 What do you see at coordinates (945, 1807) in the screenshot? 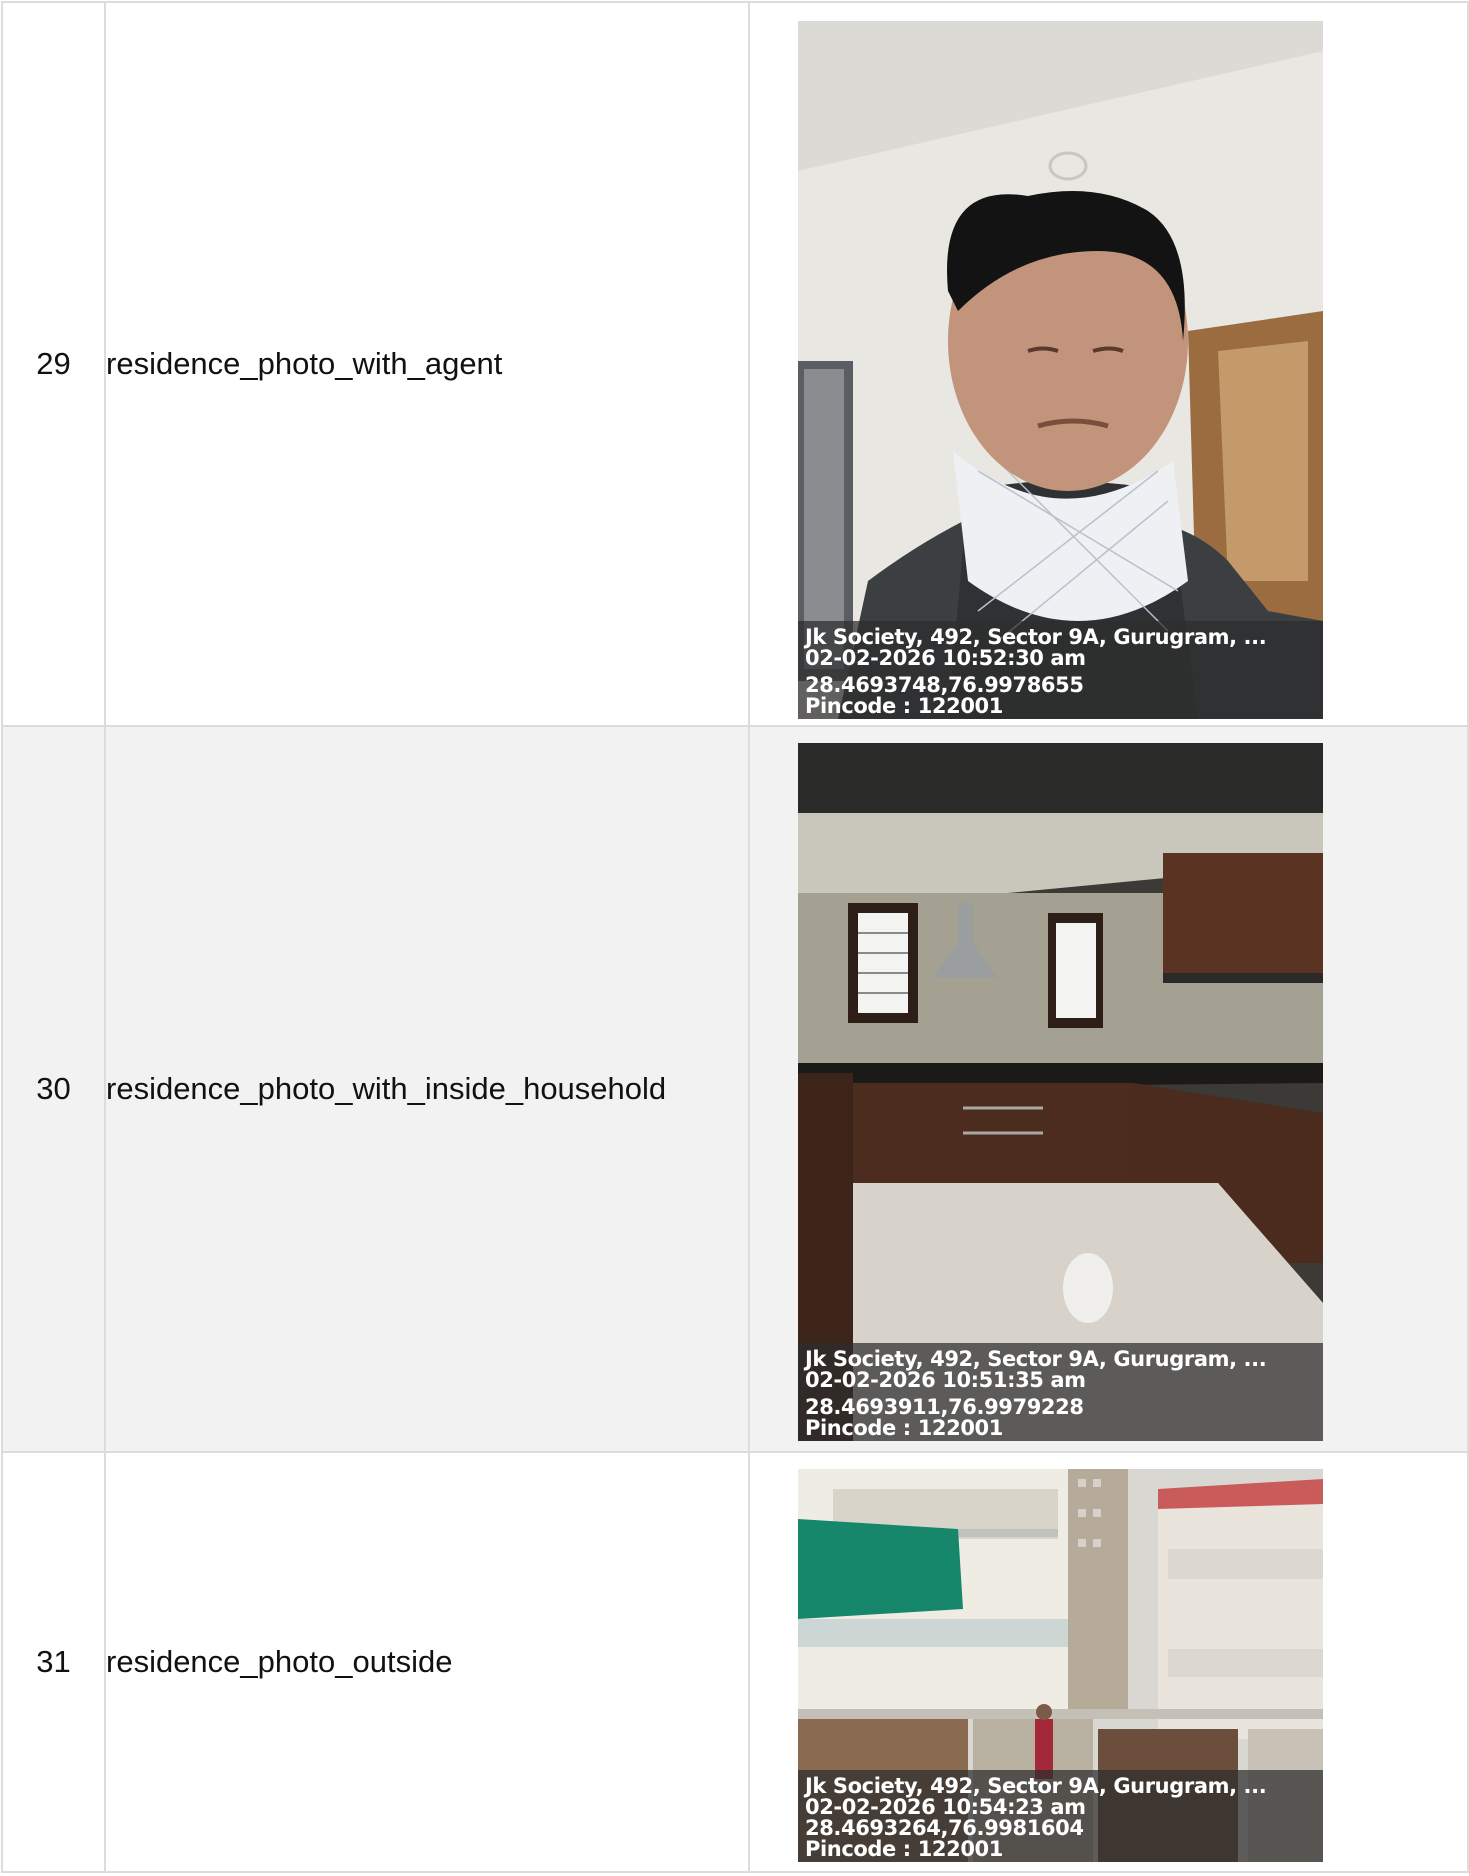
I see `stamp-datetime: 02-02-2026 10:54:23 am` at bounding box center [945, 1807].